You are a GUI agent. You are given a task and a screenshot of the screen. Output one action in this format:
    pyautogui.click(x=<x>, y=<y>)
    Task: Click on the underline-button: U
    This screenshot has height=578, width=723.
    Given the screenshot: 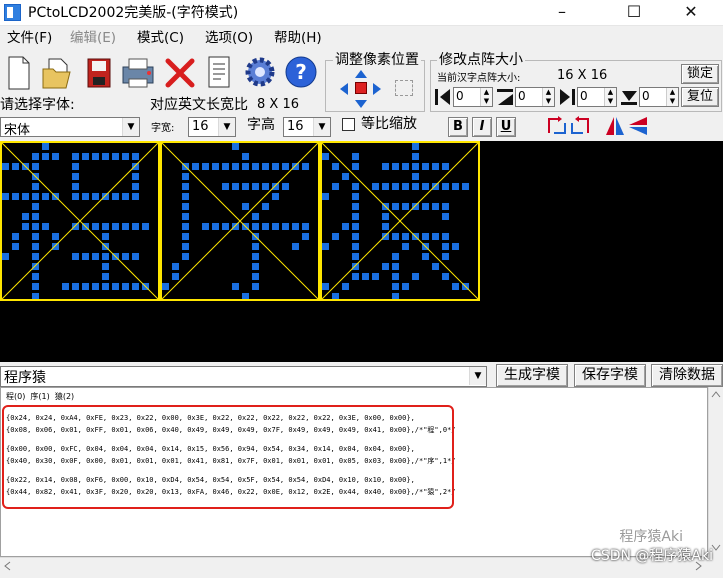 What is the action you would take?
    pyautogui.click(x=506, y=127)
    